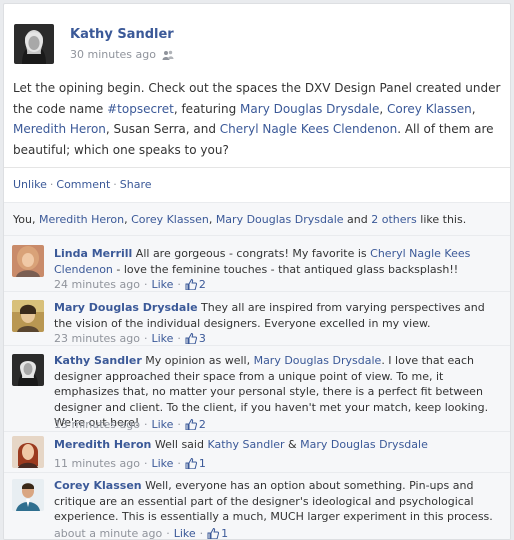 This screenshot has width=514, height=540. I want to click on comment-text: &, so click(292, 444).